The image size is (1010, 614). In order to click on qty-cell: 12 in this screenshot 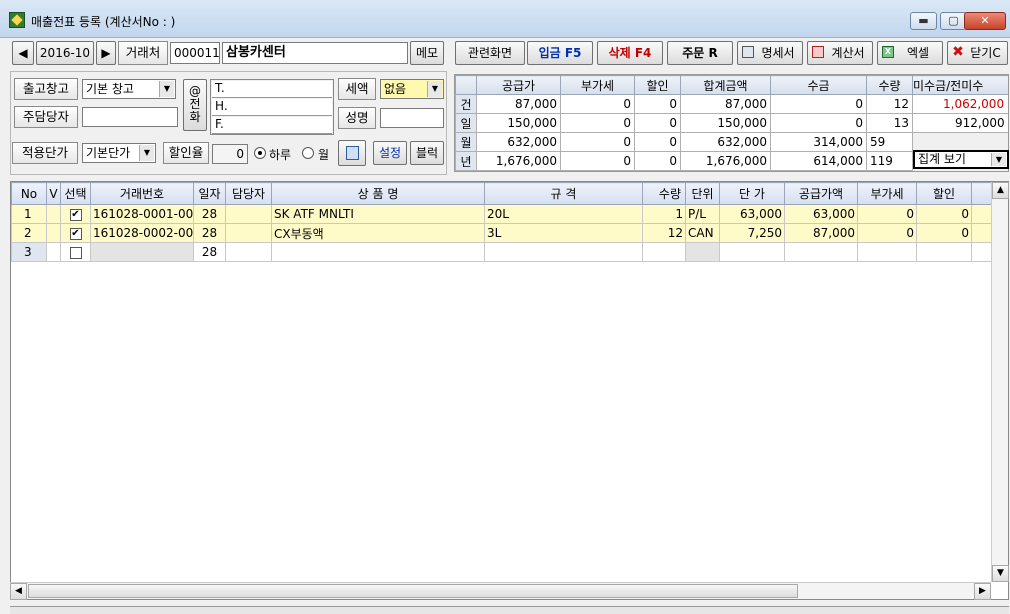, I will do `click(664, 233)`.